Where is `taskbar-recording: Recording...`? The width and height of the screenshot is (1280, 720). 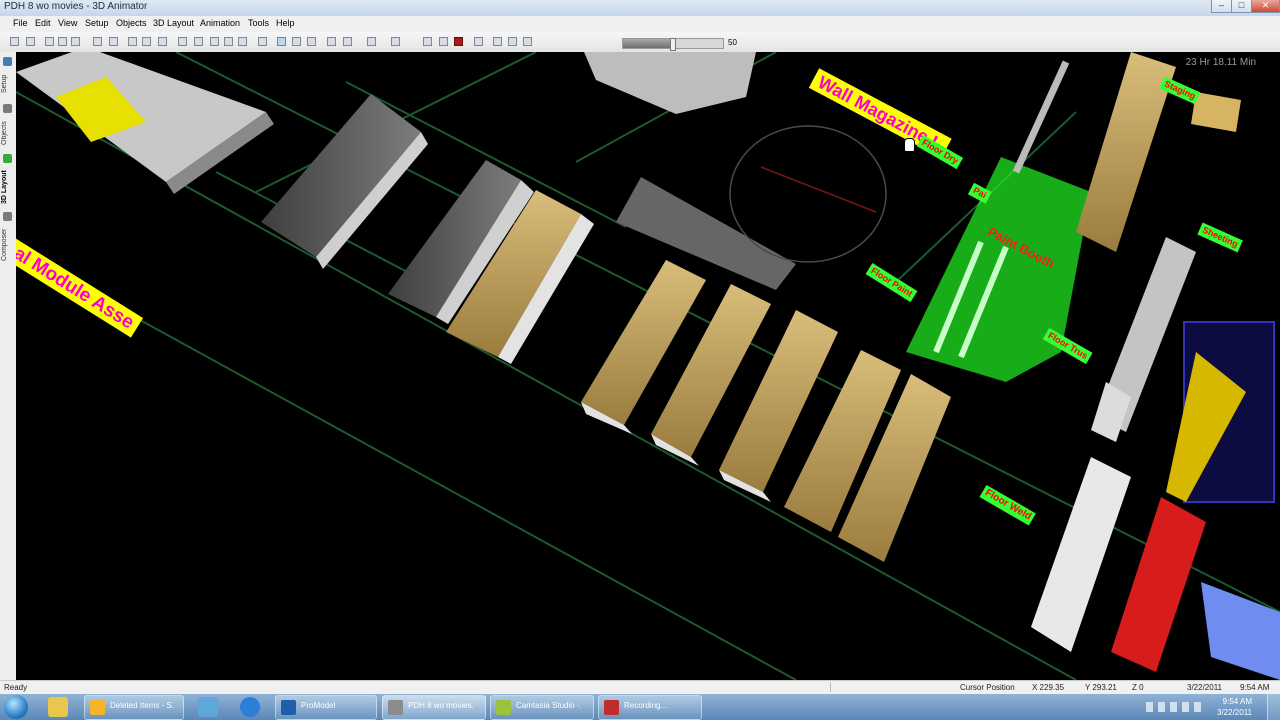
taskbar-recording: Recording... is located at coordinates (650, 707).